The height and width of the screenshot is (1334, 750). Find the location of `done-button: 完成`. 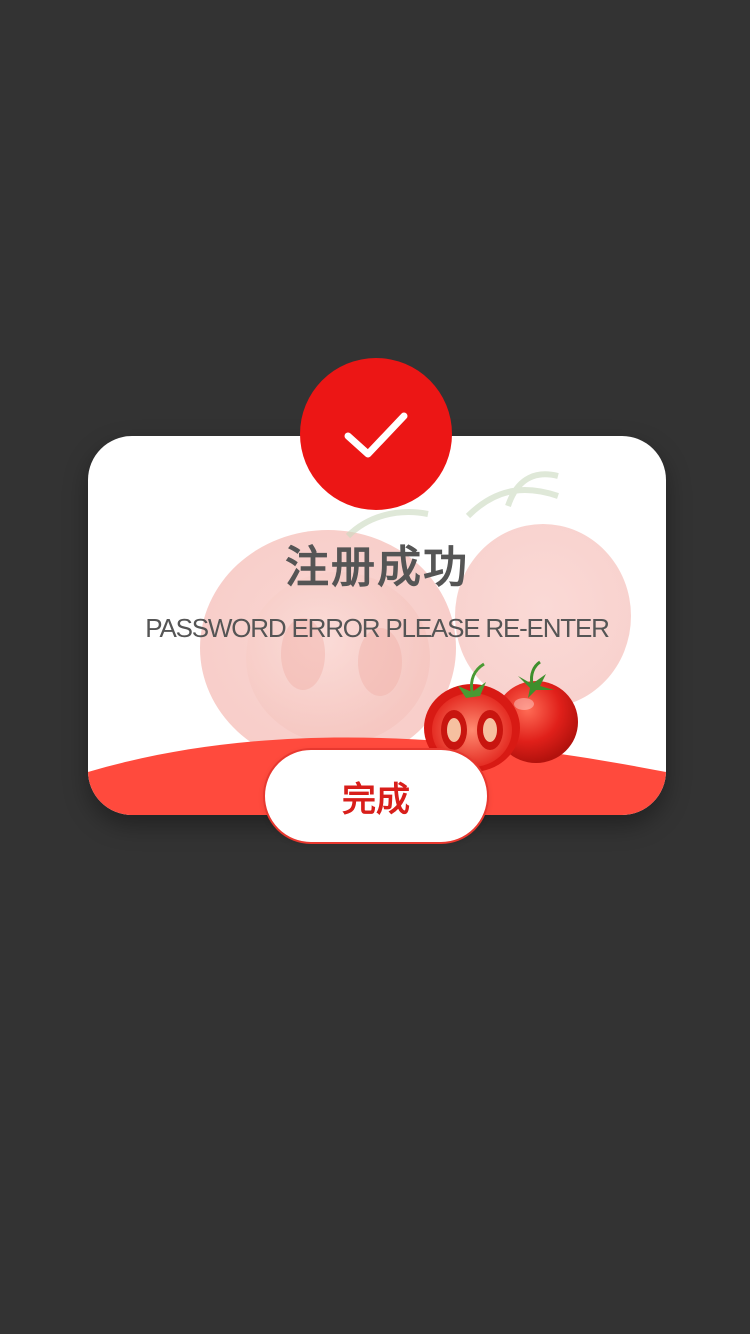

done-button: 完成 is located at coordinates (376, 796).